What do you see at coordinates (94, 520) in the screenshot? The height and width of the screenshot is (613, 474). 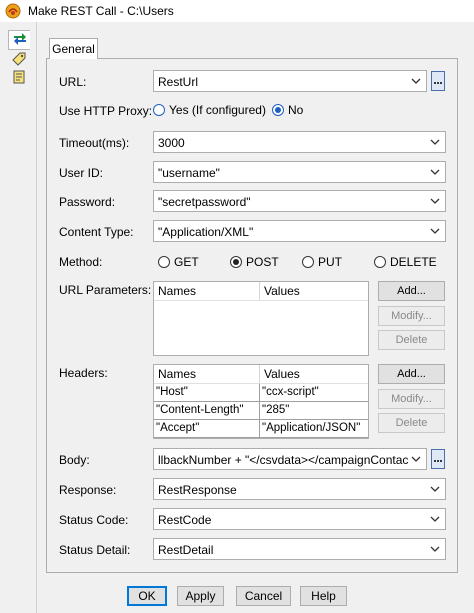 I see `status-code-label: Status Code:` at bounding box center [94, 520].